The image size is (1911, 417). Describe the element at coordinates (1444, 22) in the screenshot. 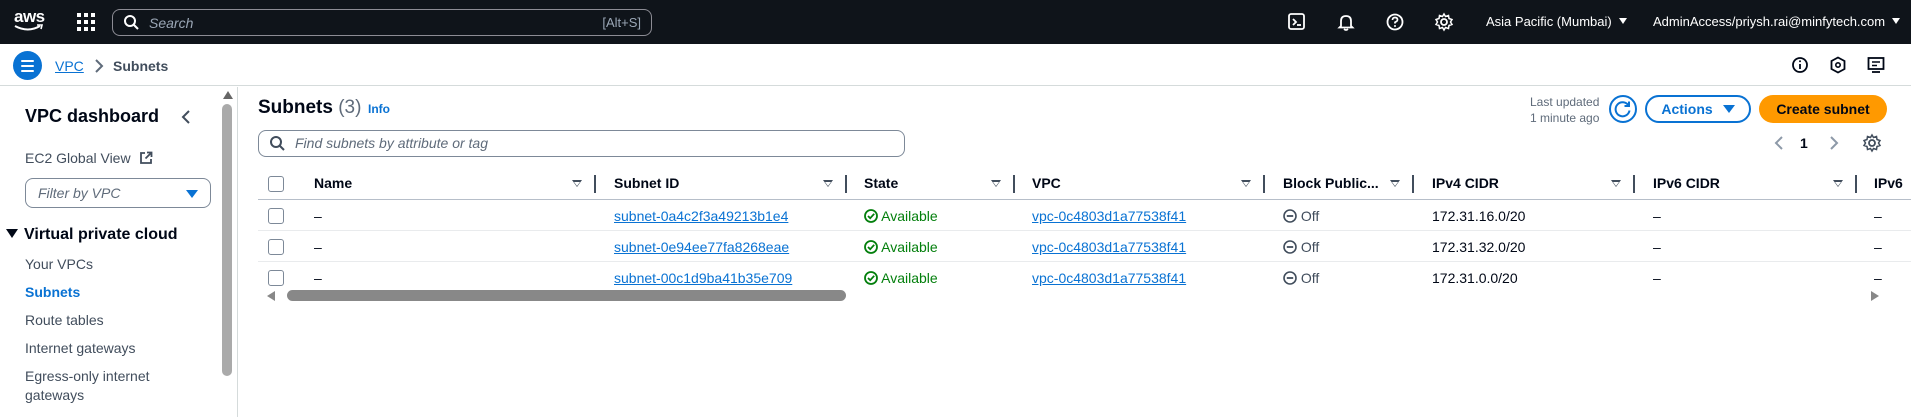

I see `gear-icon` at that location.